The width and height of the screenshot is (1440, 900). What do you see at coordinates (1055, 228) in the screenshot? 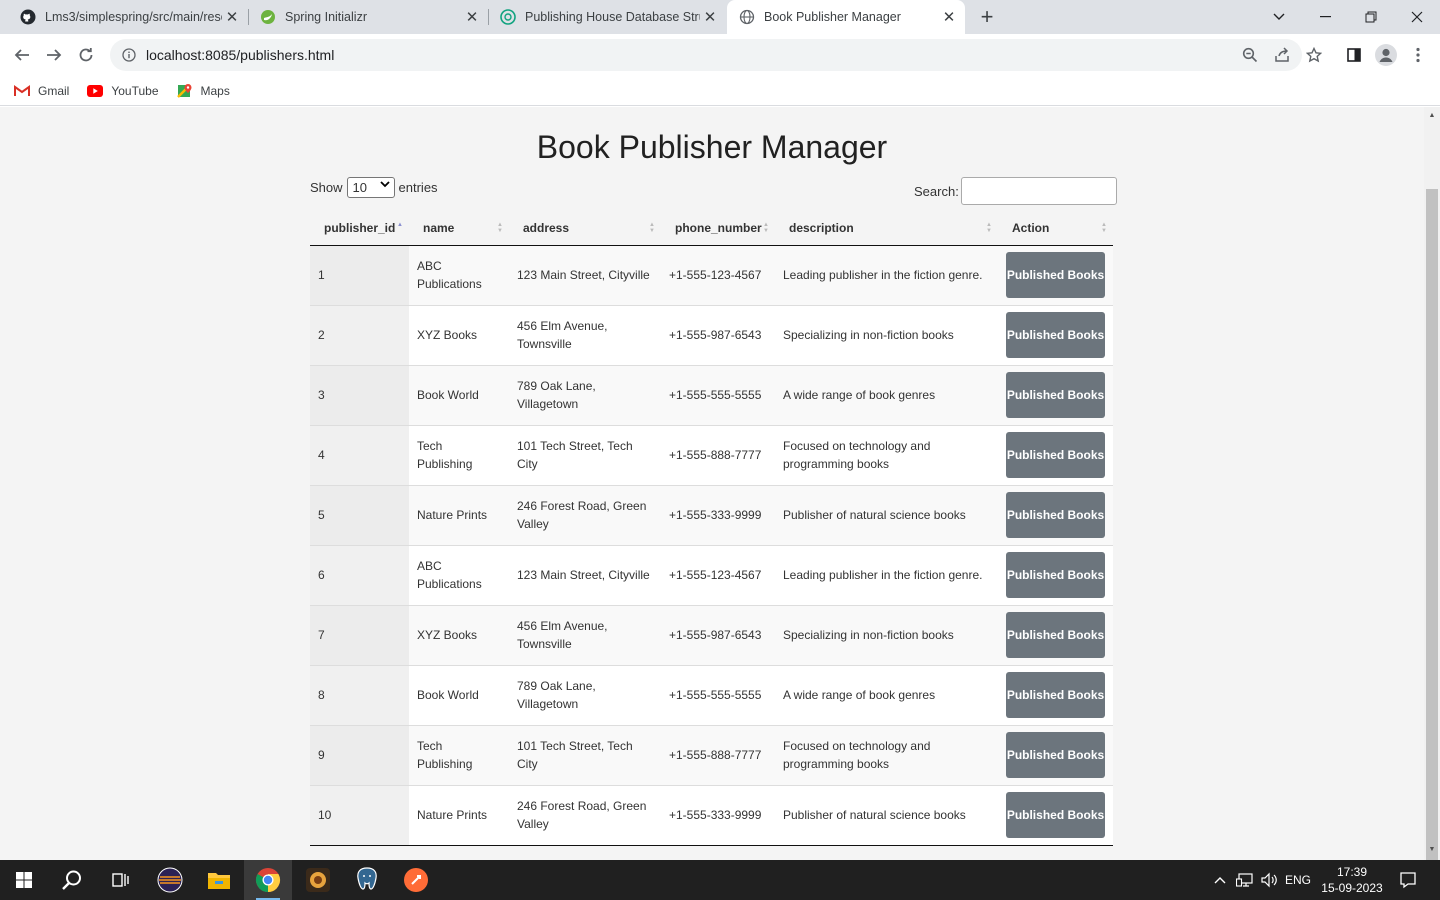
I see `column-header-action: Action ▲ ▼` at bounding box center [1055, 228].